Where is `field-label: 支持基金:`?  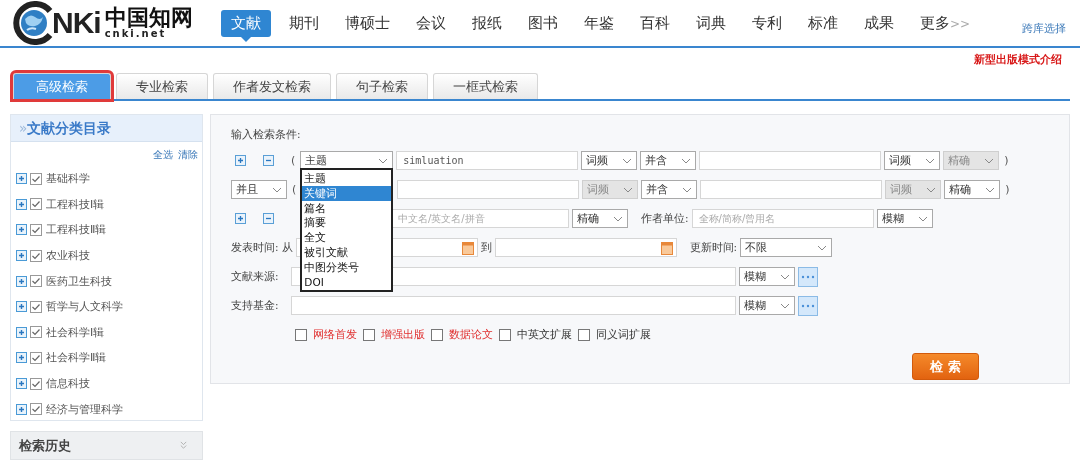
field-label: 支持基金: is located at coordinates (255, 305).